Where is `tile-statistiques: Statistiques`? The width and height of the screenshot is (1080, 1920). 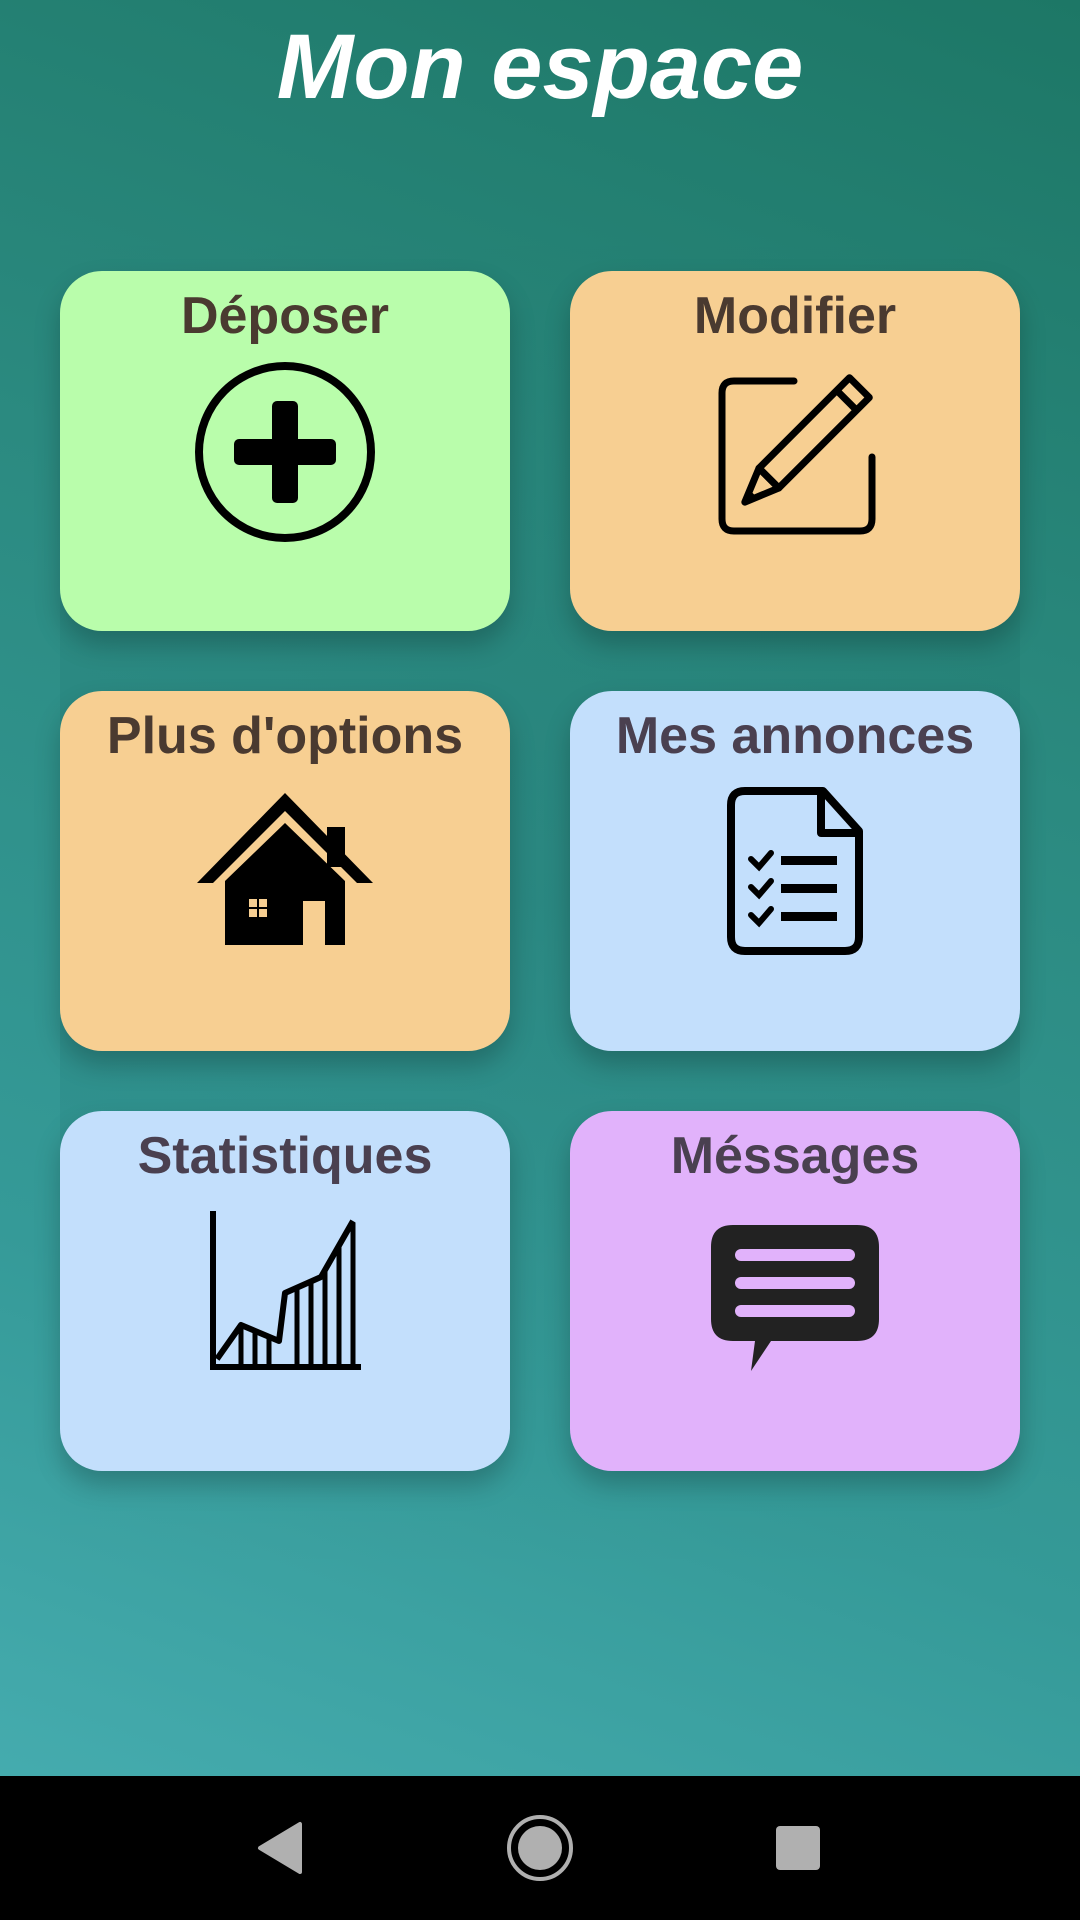 tile-statistiques: Statistiques is located at coordinates (285, 1291).